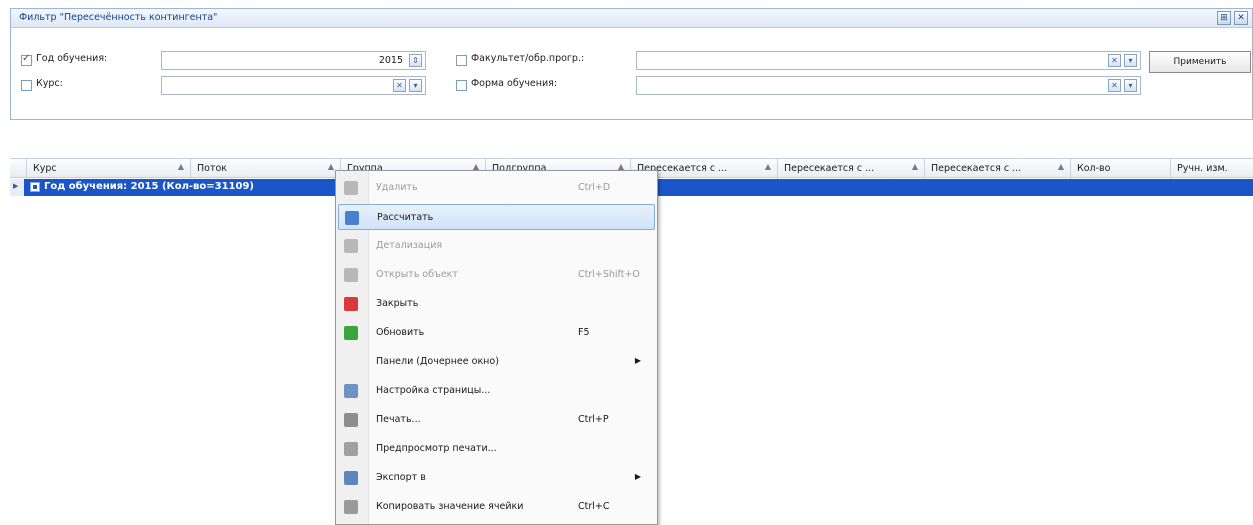 The height and width of the screenshot is (525, 1253). Describe the element at coordinates (593, 419) in the screenshot. I see `menu-item-shortcut: Ctrl+P` at that location.